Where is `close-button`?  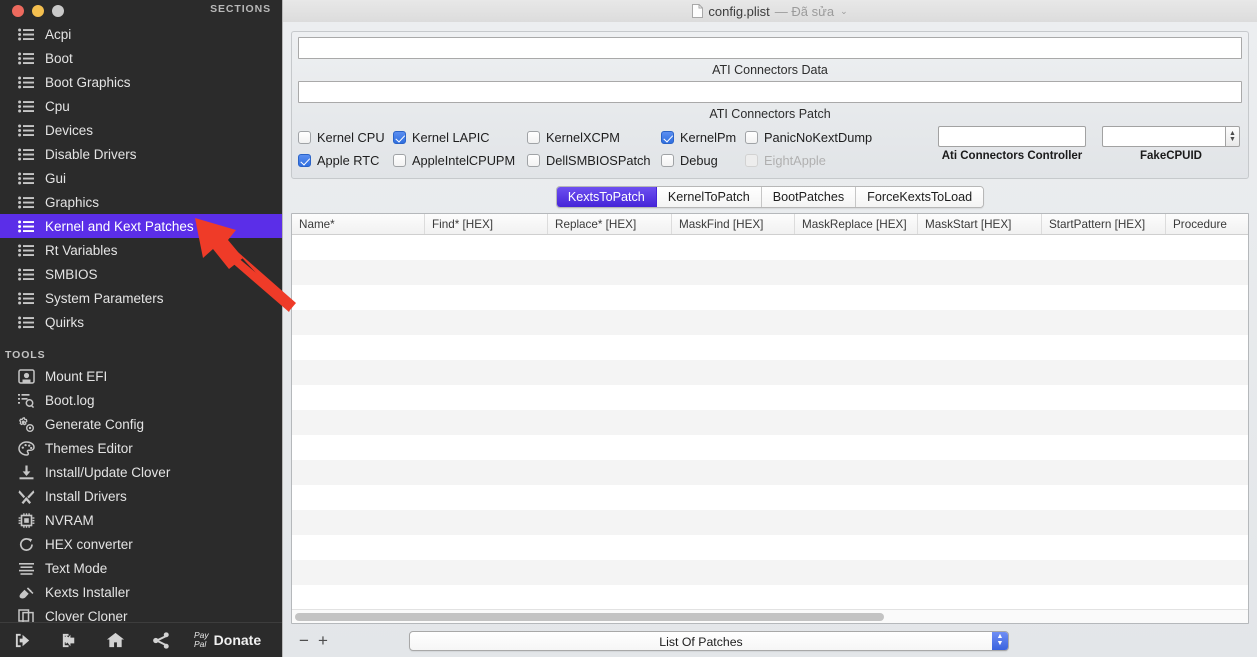 close-button is located at coordinates (18, 11).